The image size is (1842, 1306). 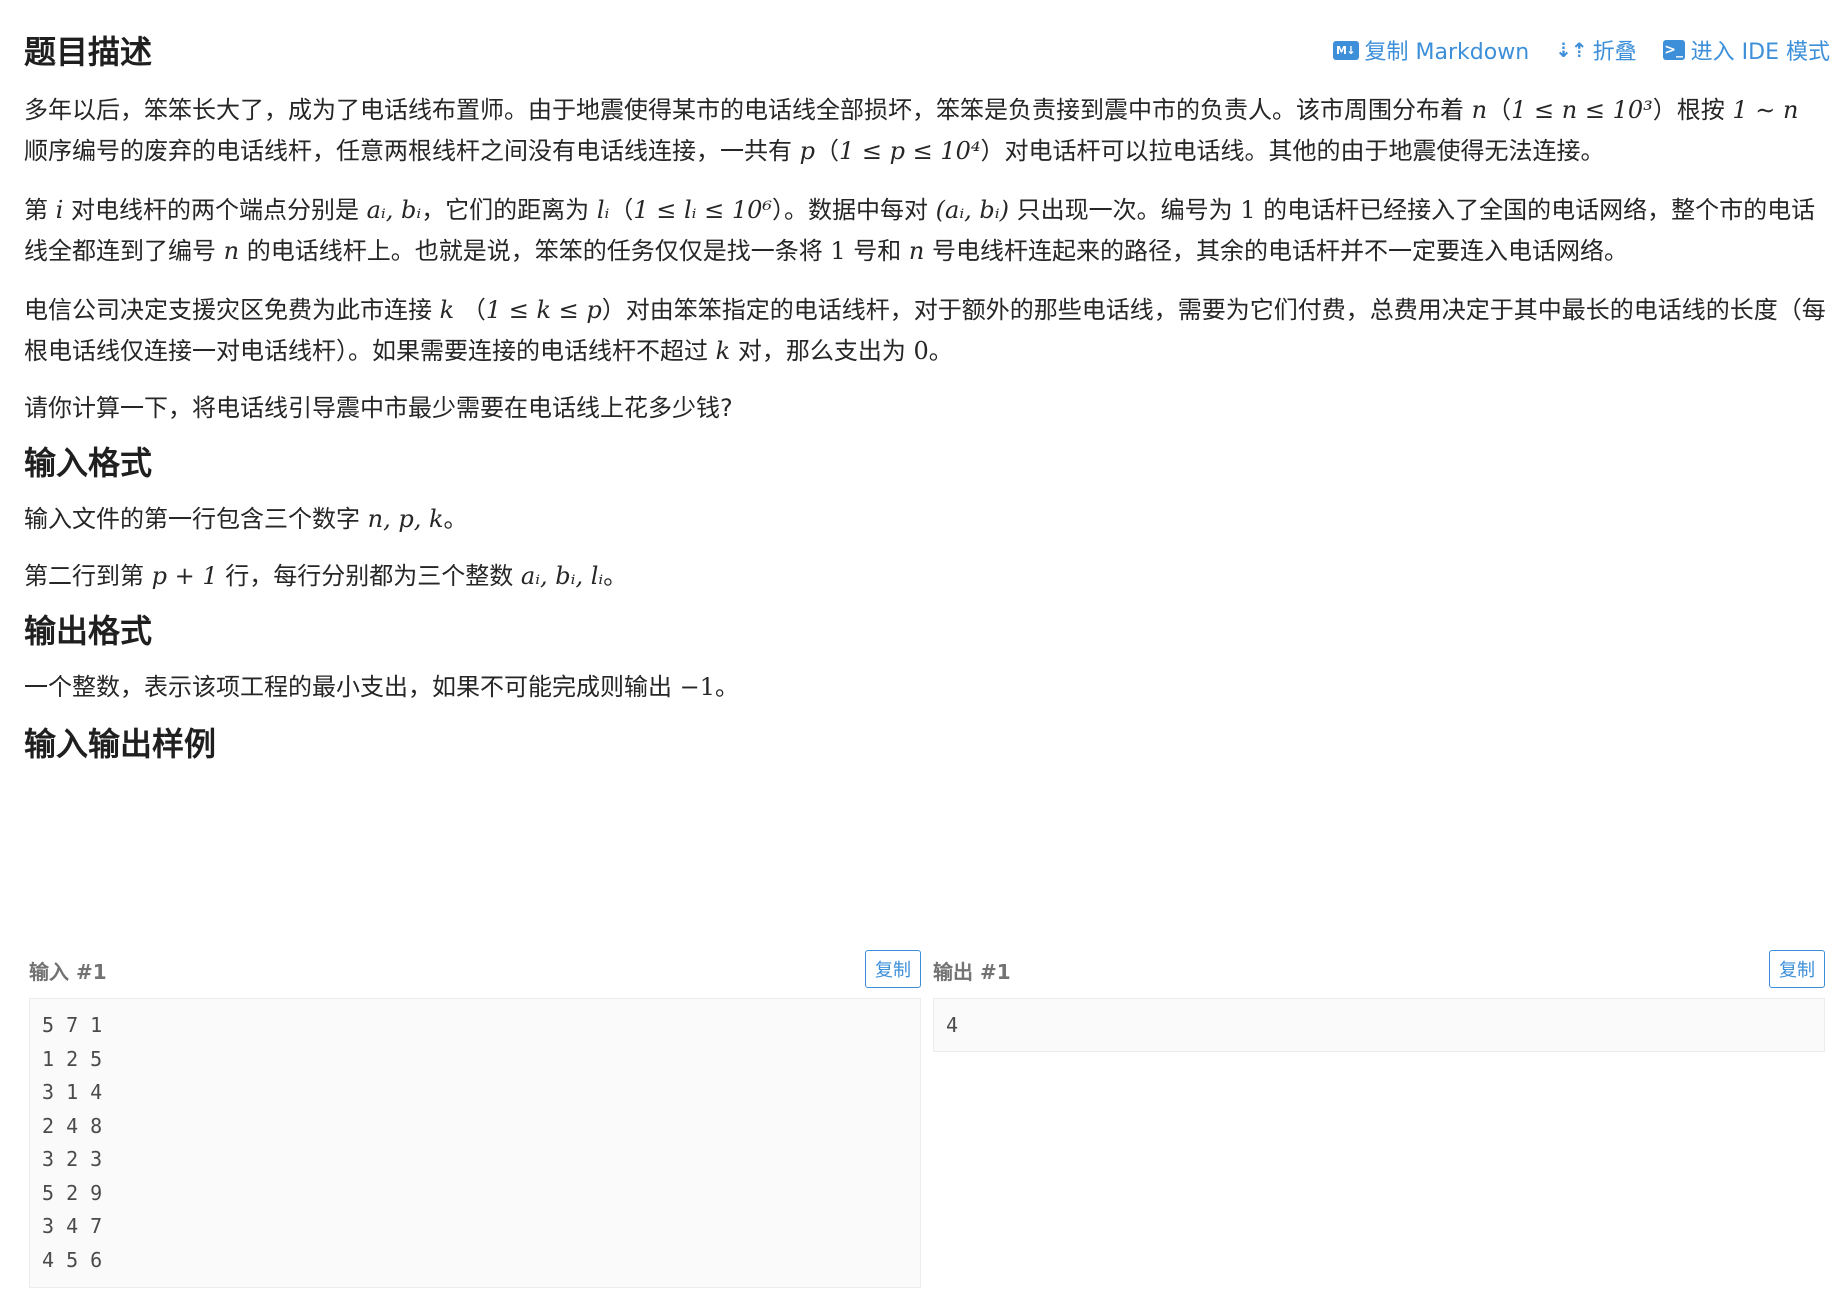 I want to click on math-inline: 1 ∼ n, so click(x=1765, y=110).